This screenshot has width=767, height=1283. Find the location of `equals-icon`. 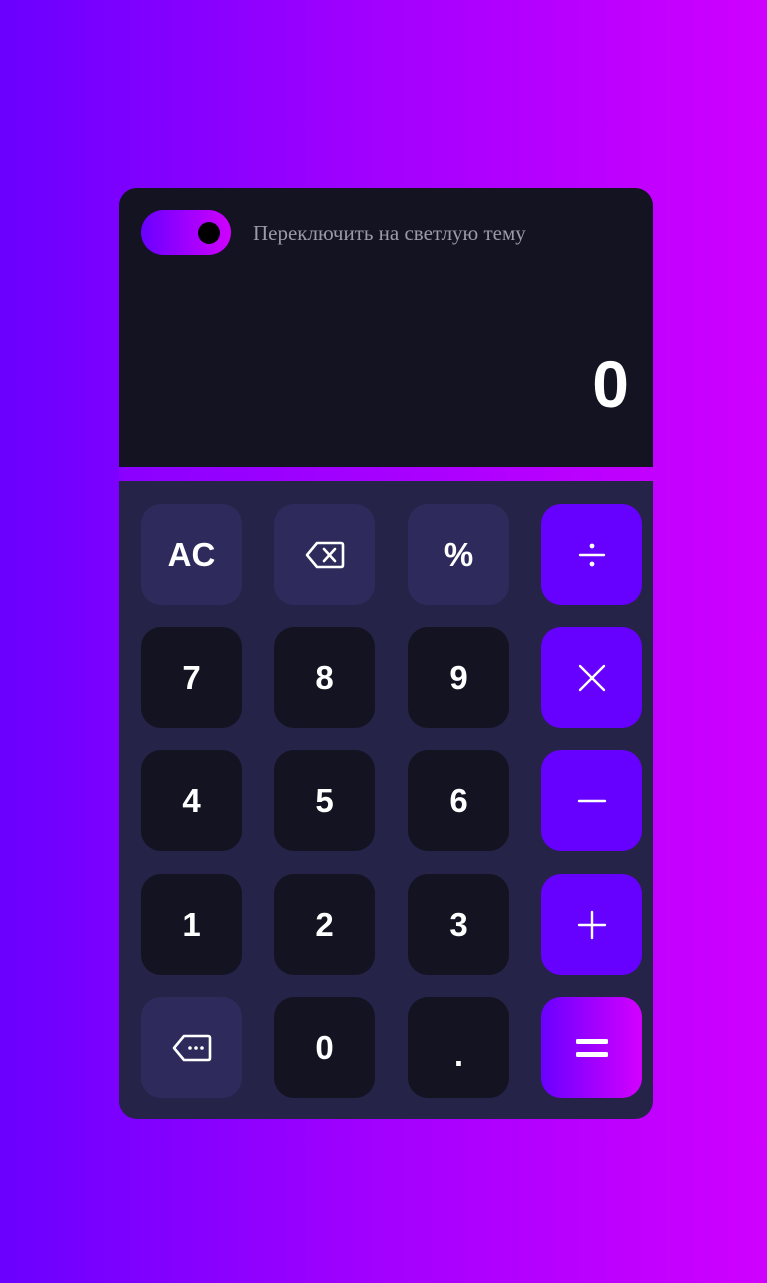

equals-icon is located at coordinates (592, 1048).